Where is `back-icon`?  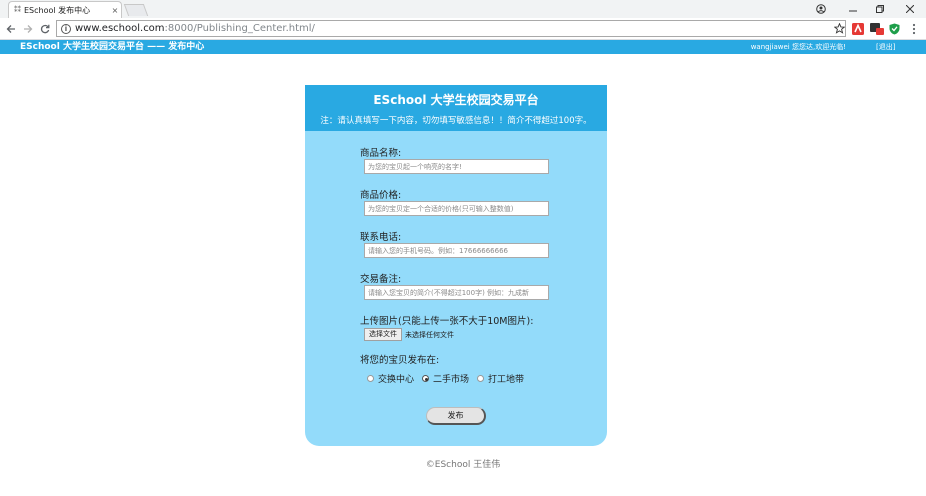 back-icon is located at coordinates (11, 29).